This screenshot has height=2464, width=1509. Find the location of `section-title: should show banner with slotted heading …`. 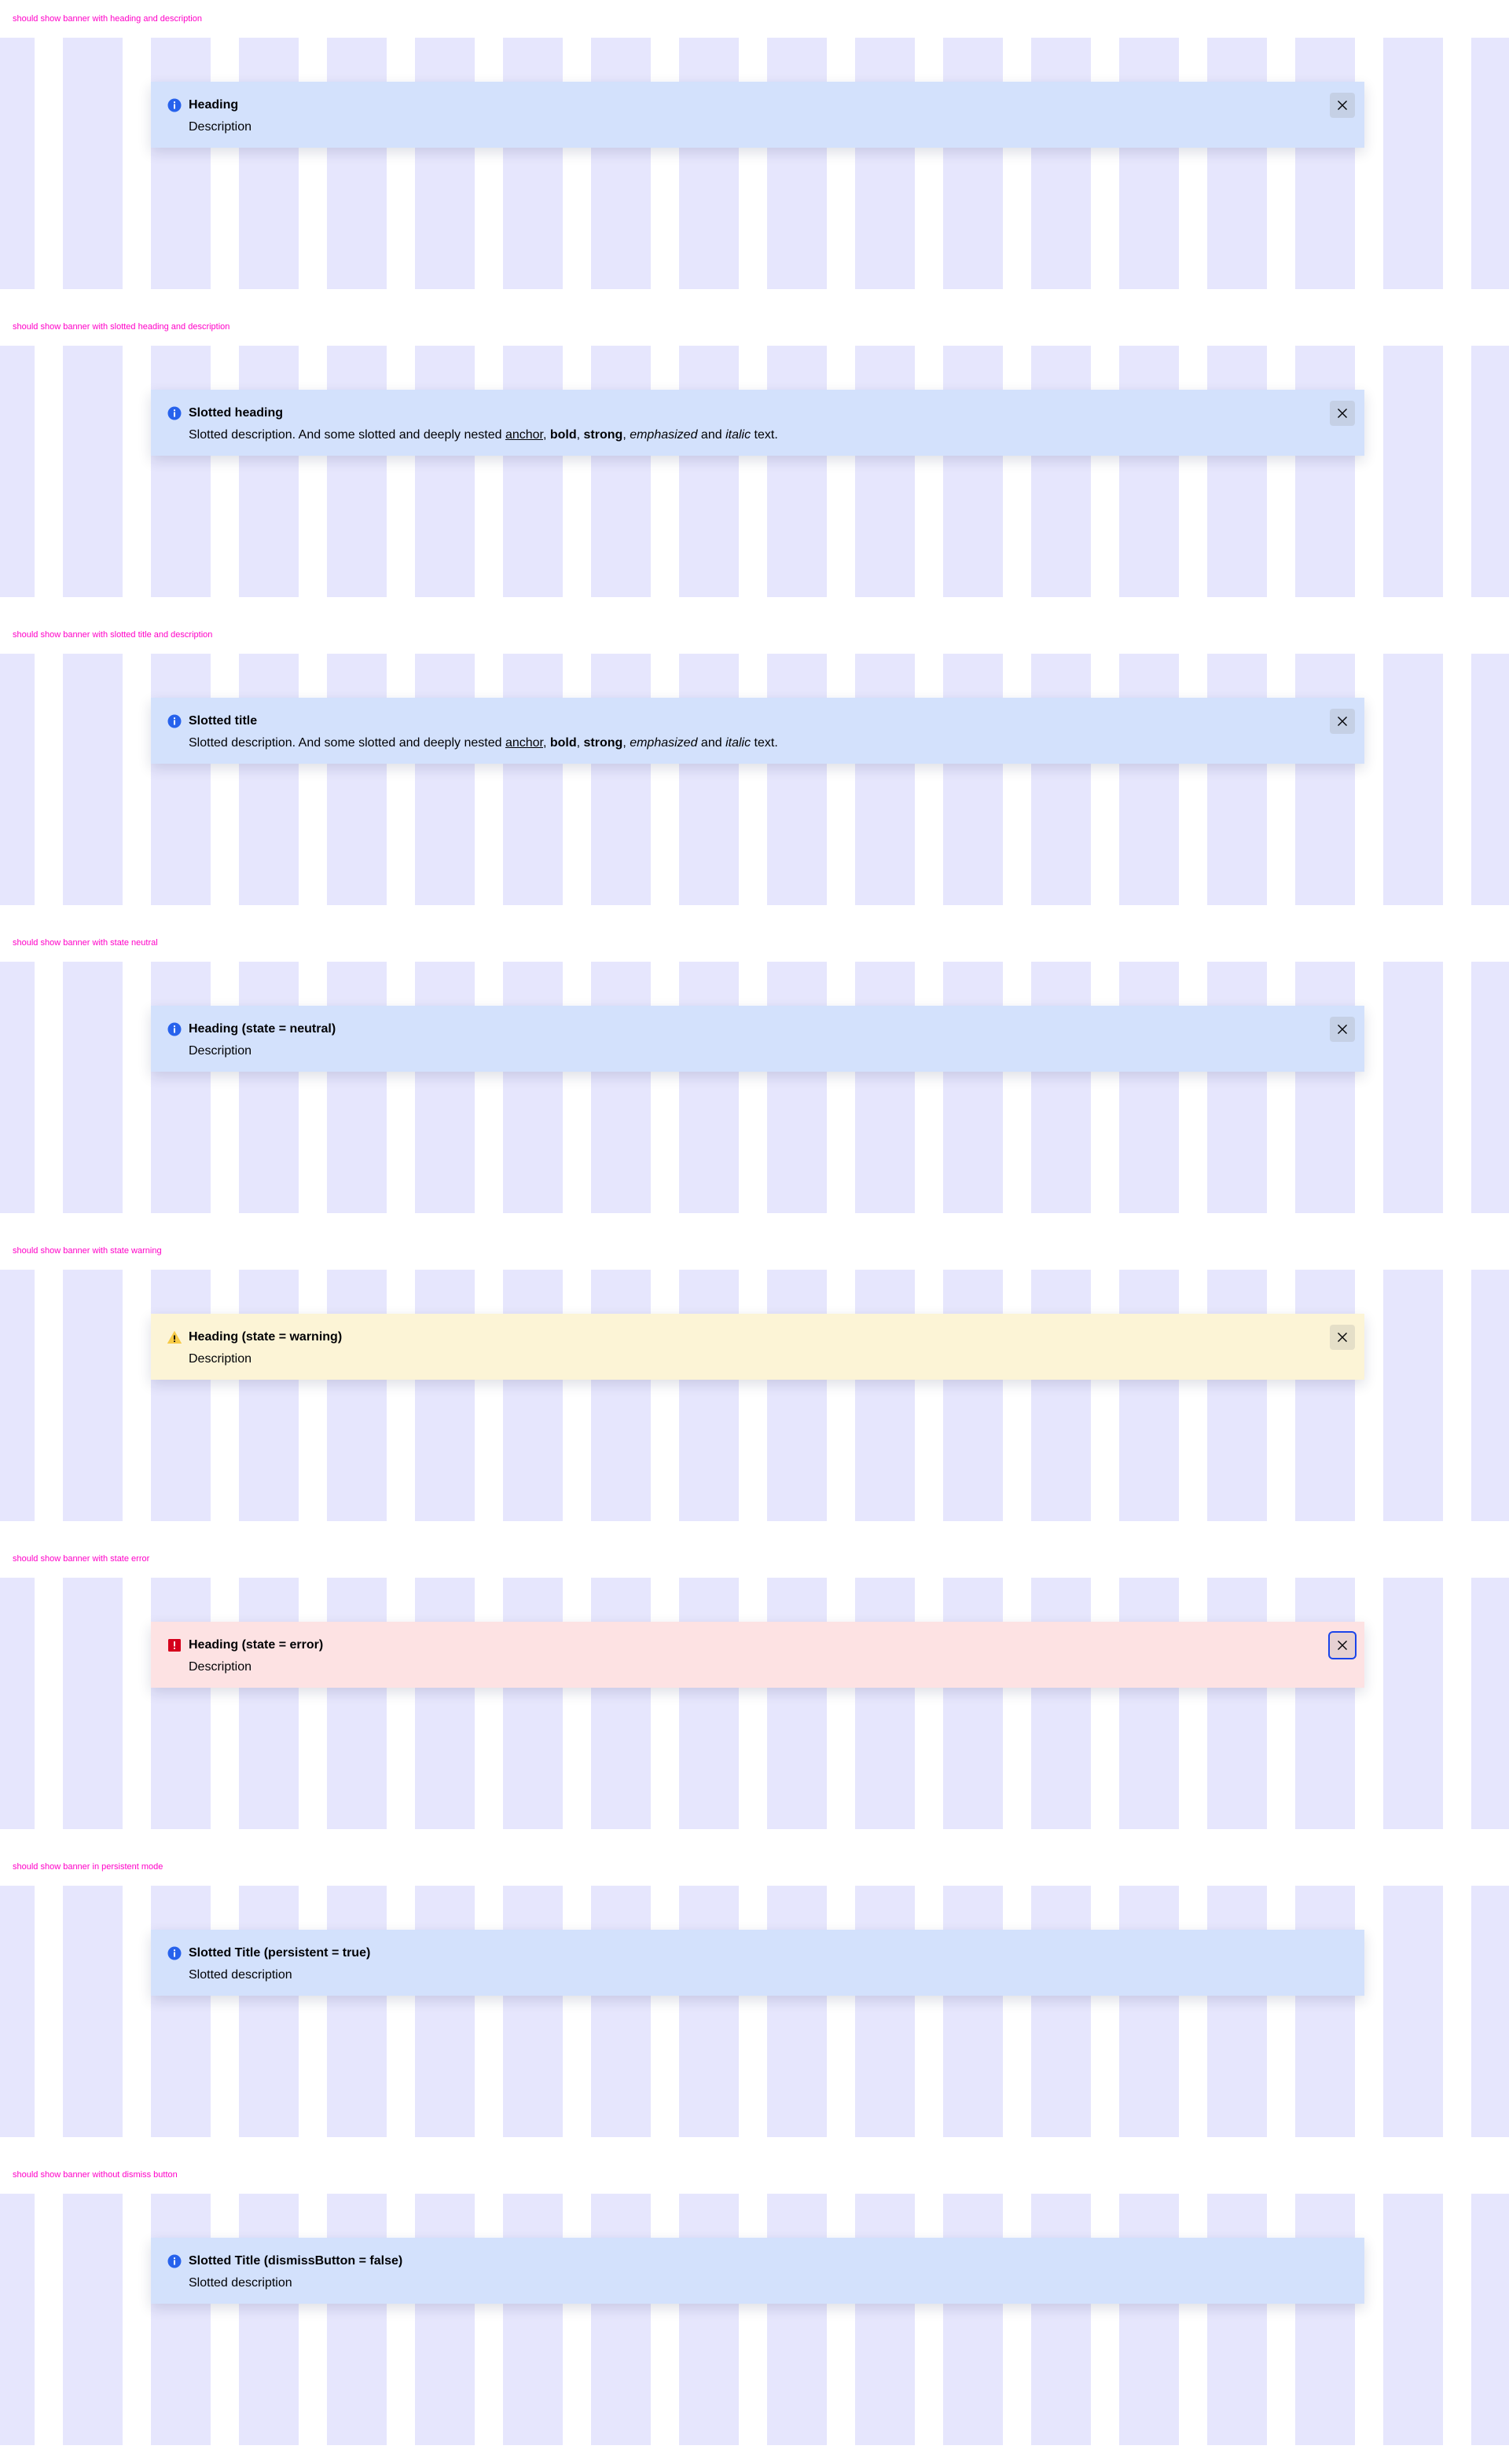

section-title: should show banner with slotted heading … is located at coordinates (121, 327).